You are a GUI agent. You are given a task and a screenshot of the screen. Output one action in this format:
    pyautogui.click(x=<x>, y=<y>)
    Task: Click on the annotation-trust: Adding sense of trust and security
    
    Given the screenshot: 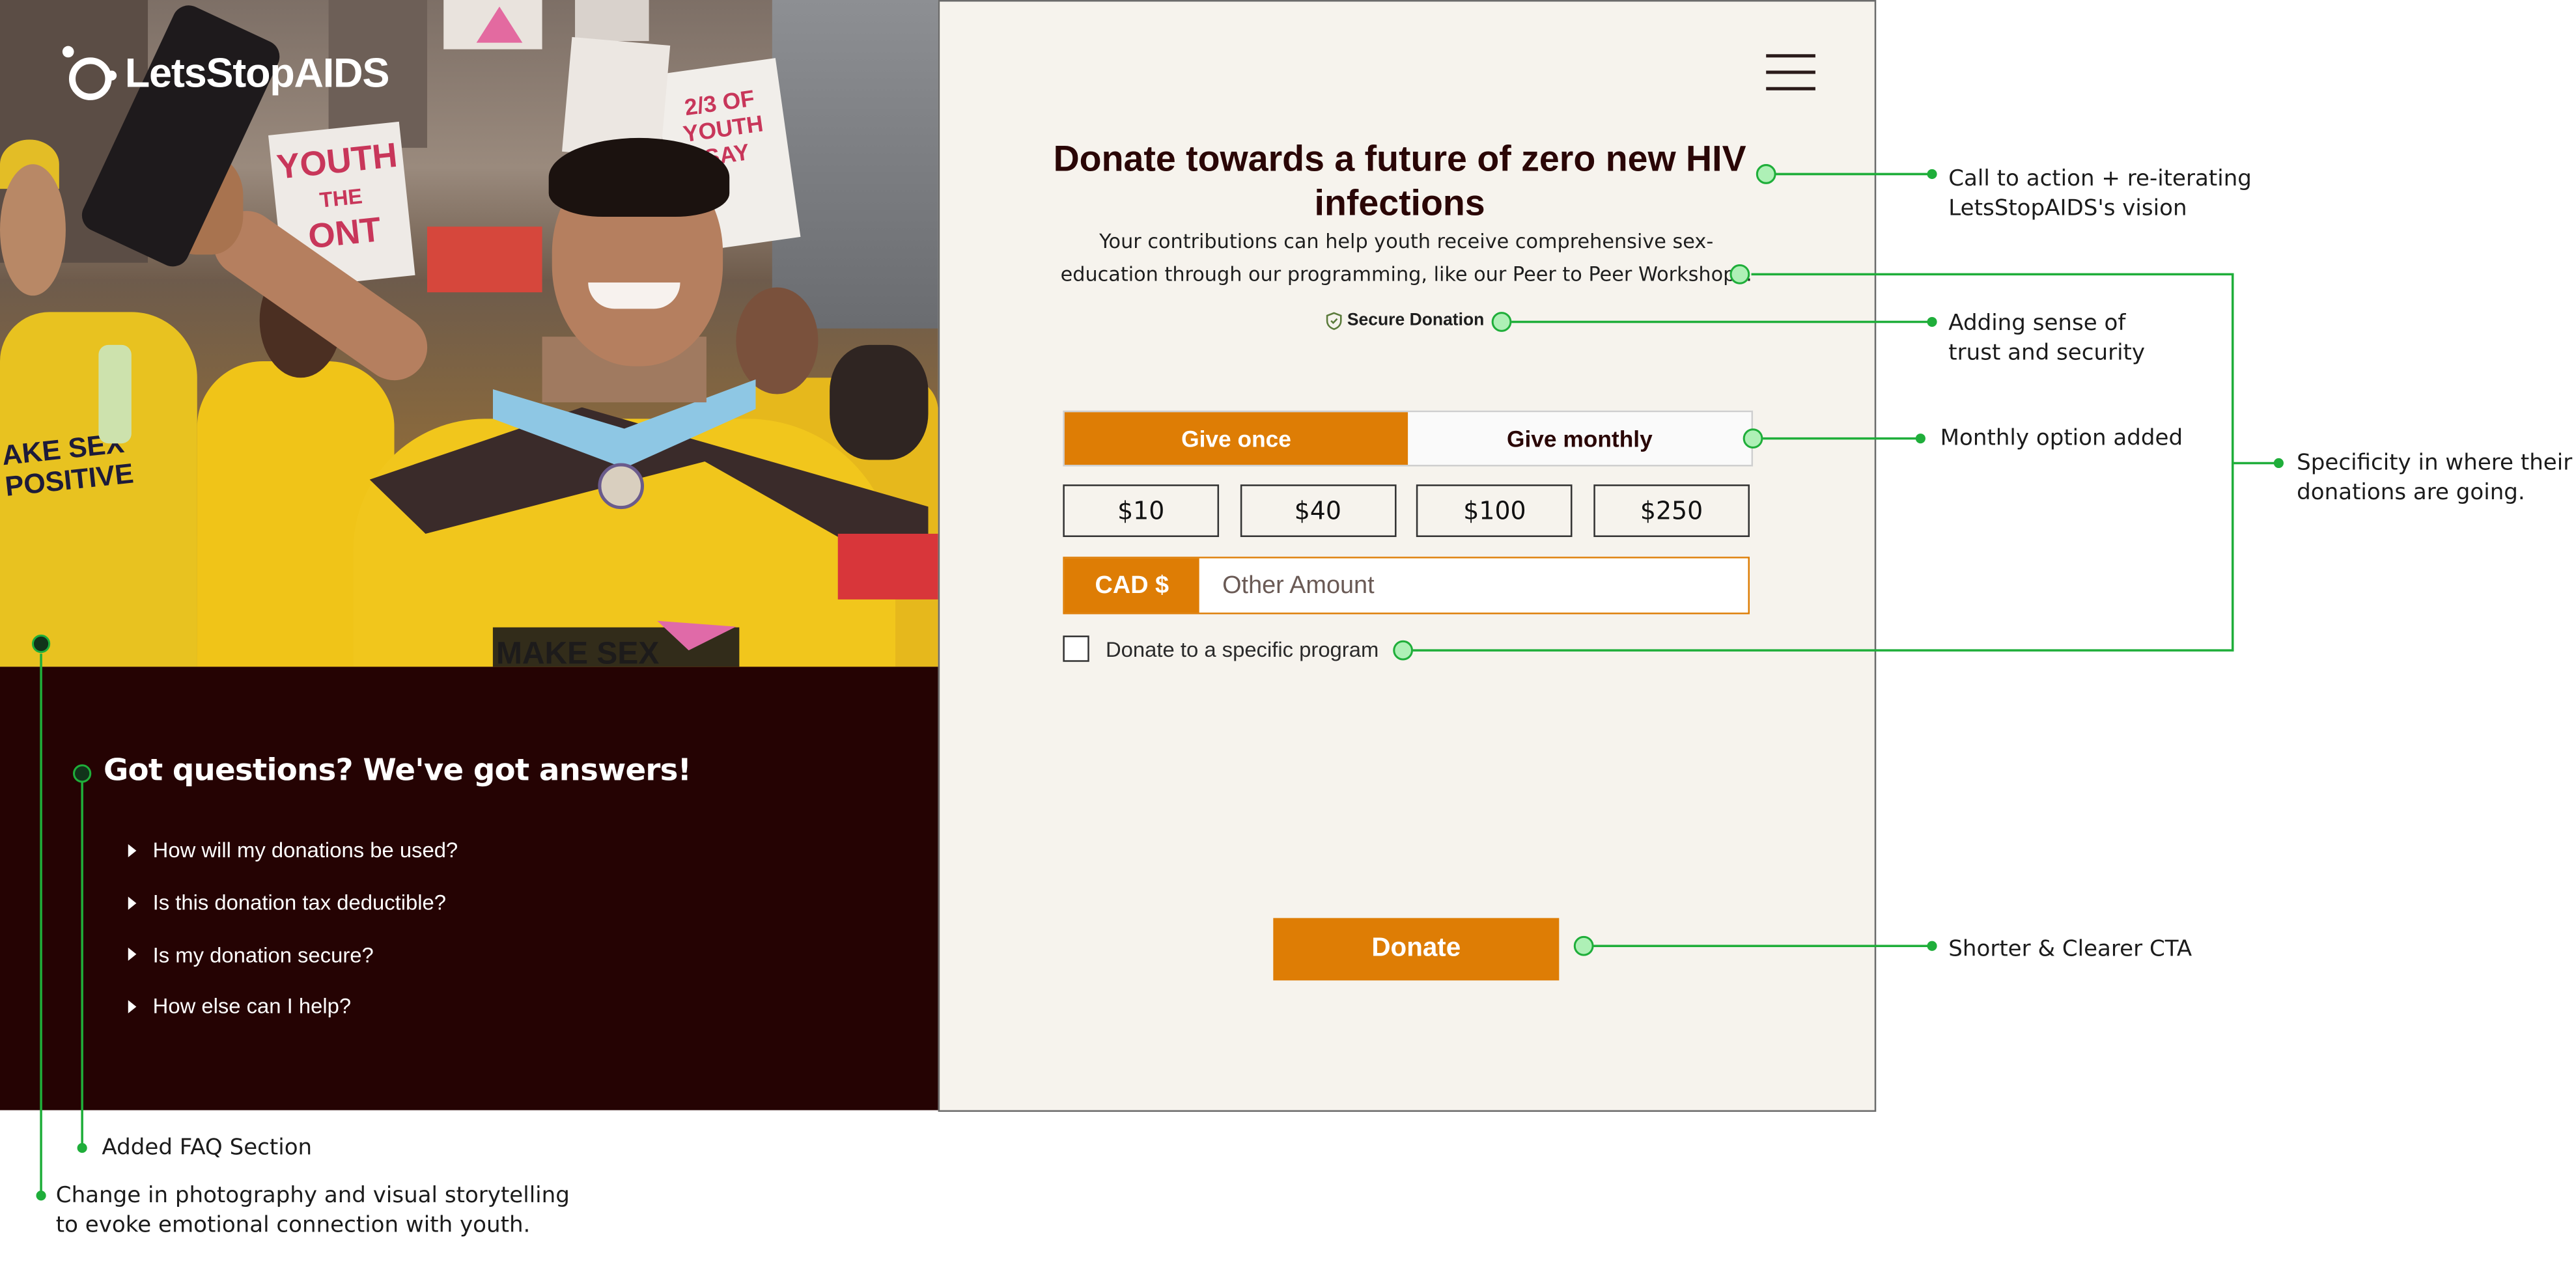 What is the action you would take?
    pyautogui.click(x=2047, y=338)
    